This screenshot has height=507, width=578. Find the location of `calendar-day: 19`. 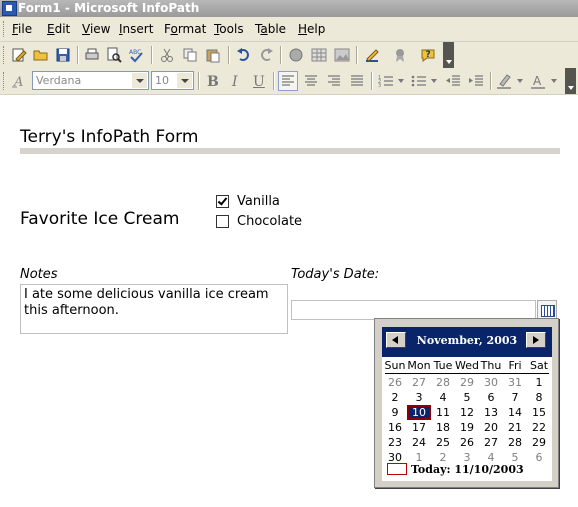

calendar-day: 19 is located at coordinates (467, 427).